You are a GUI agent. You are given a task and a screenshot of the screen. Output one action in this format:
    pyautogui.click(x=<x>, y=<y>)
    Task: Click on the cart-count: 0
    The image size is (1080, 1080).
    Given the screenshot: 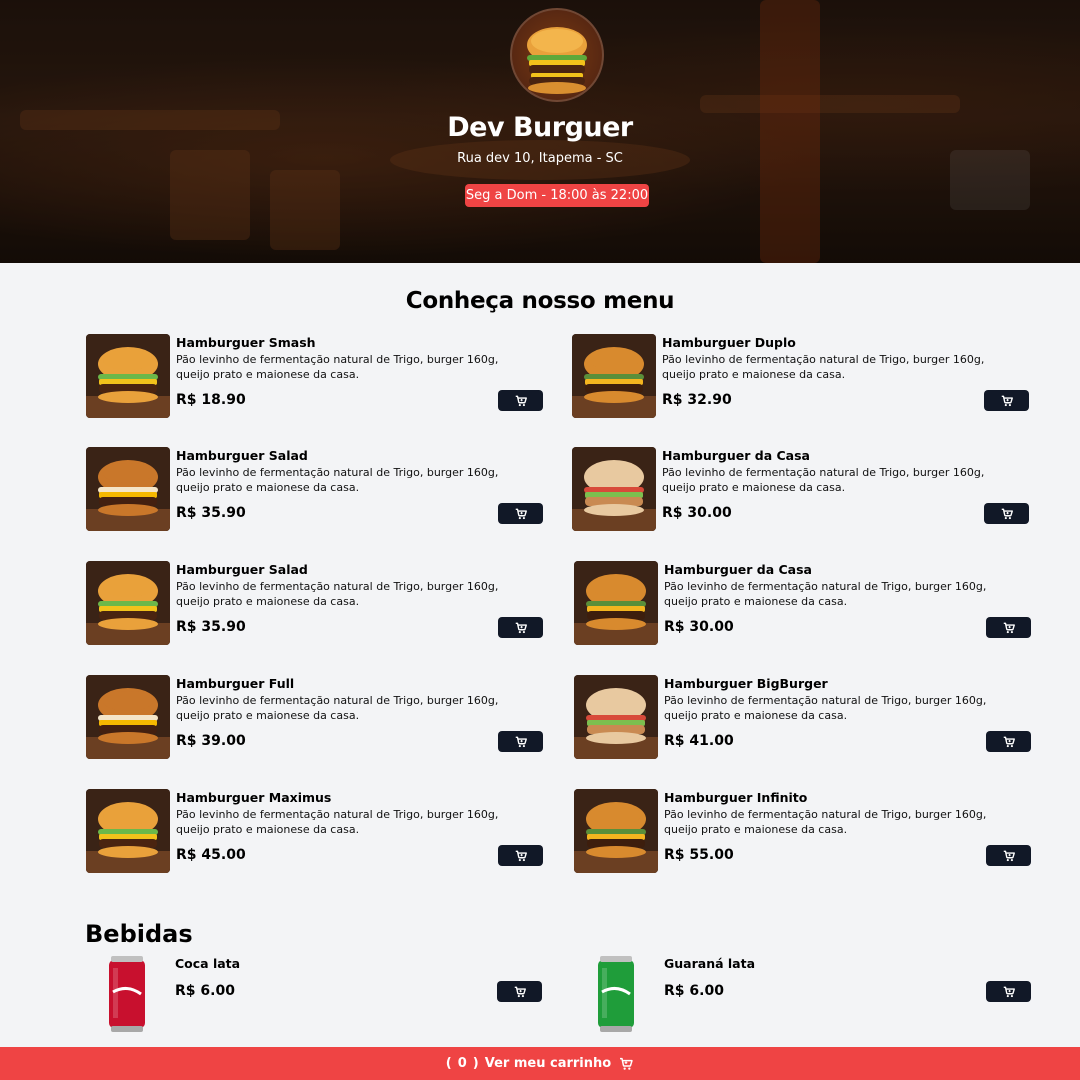 What is the action you would take?
    pyautogui.click(x=462, y=1063)
    